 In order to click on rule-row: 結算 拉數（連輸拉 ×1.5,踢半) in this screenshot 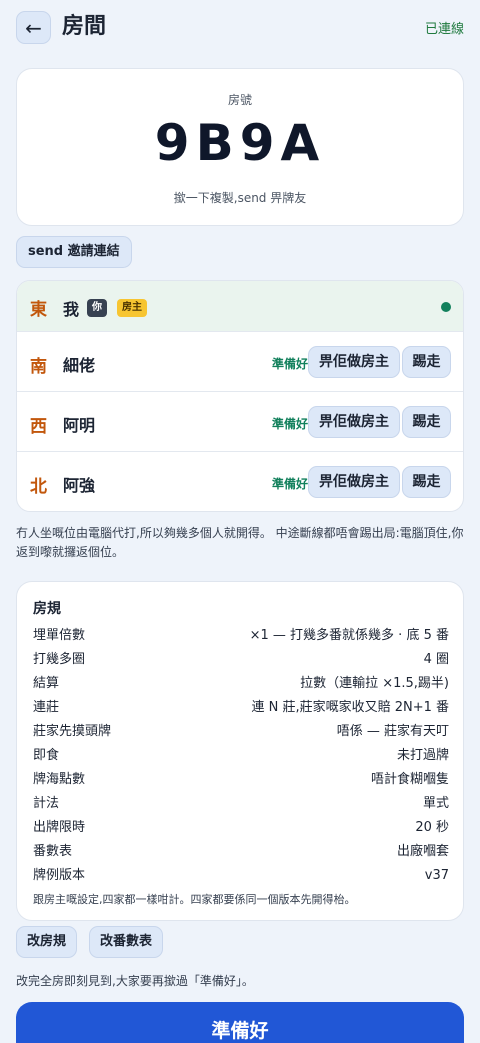, I will do `click(241, 684)`.